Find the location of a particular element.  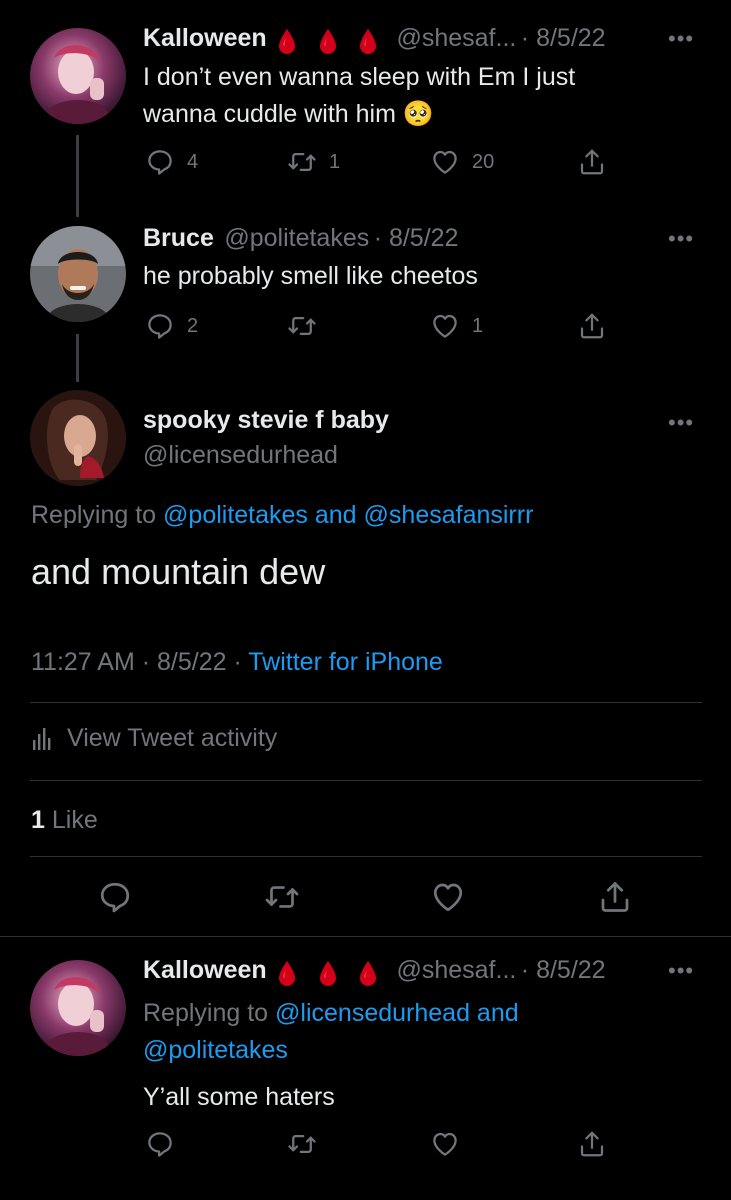

display-name: Bruce is located at coordinates (178, 238).